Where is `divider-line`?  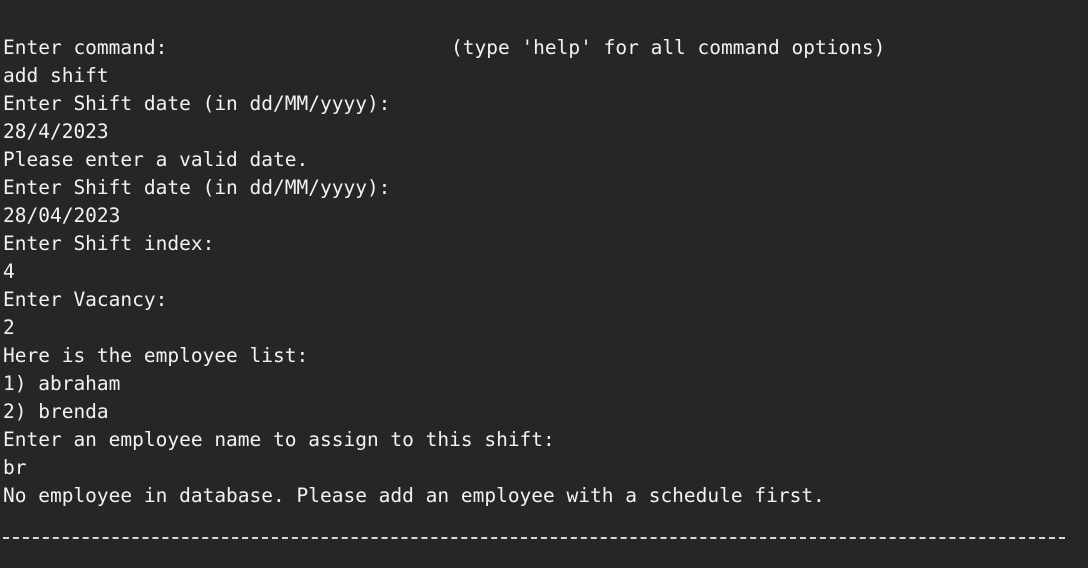
divider-line is located at coordinates (534, 538).